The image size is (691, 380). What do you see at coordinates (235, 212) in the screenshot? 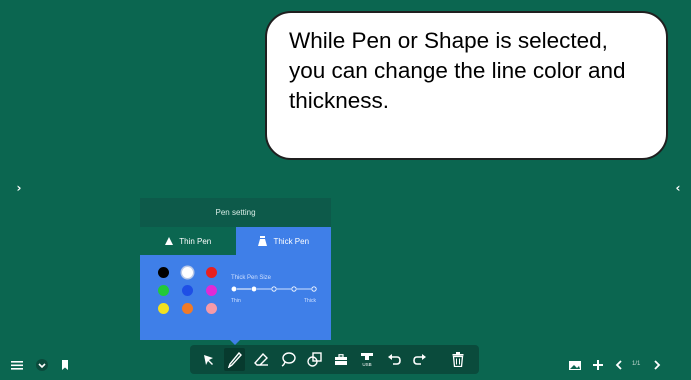
I see `pen-setting-title: Pen setting` at bounding box center [235, 212].